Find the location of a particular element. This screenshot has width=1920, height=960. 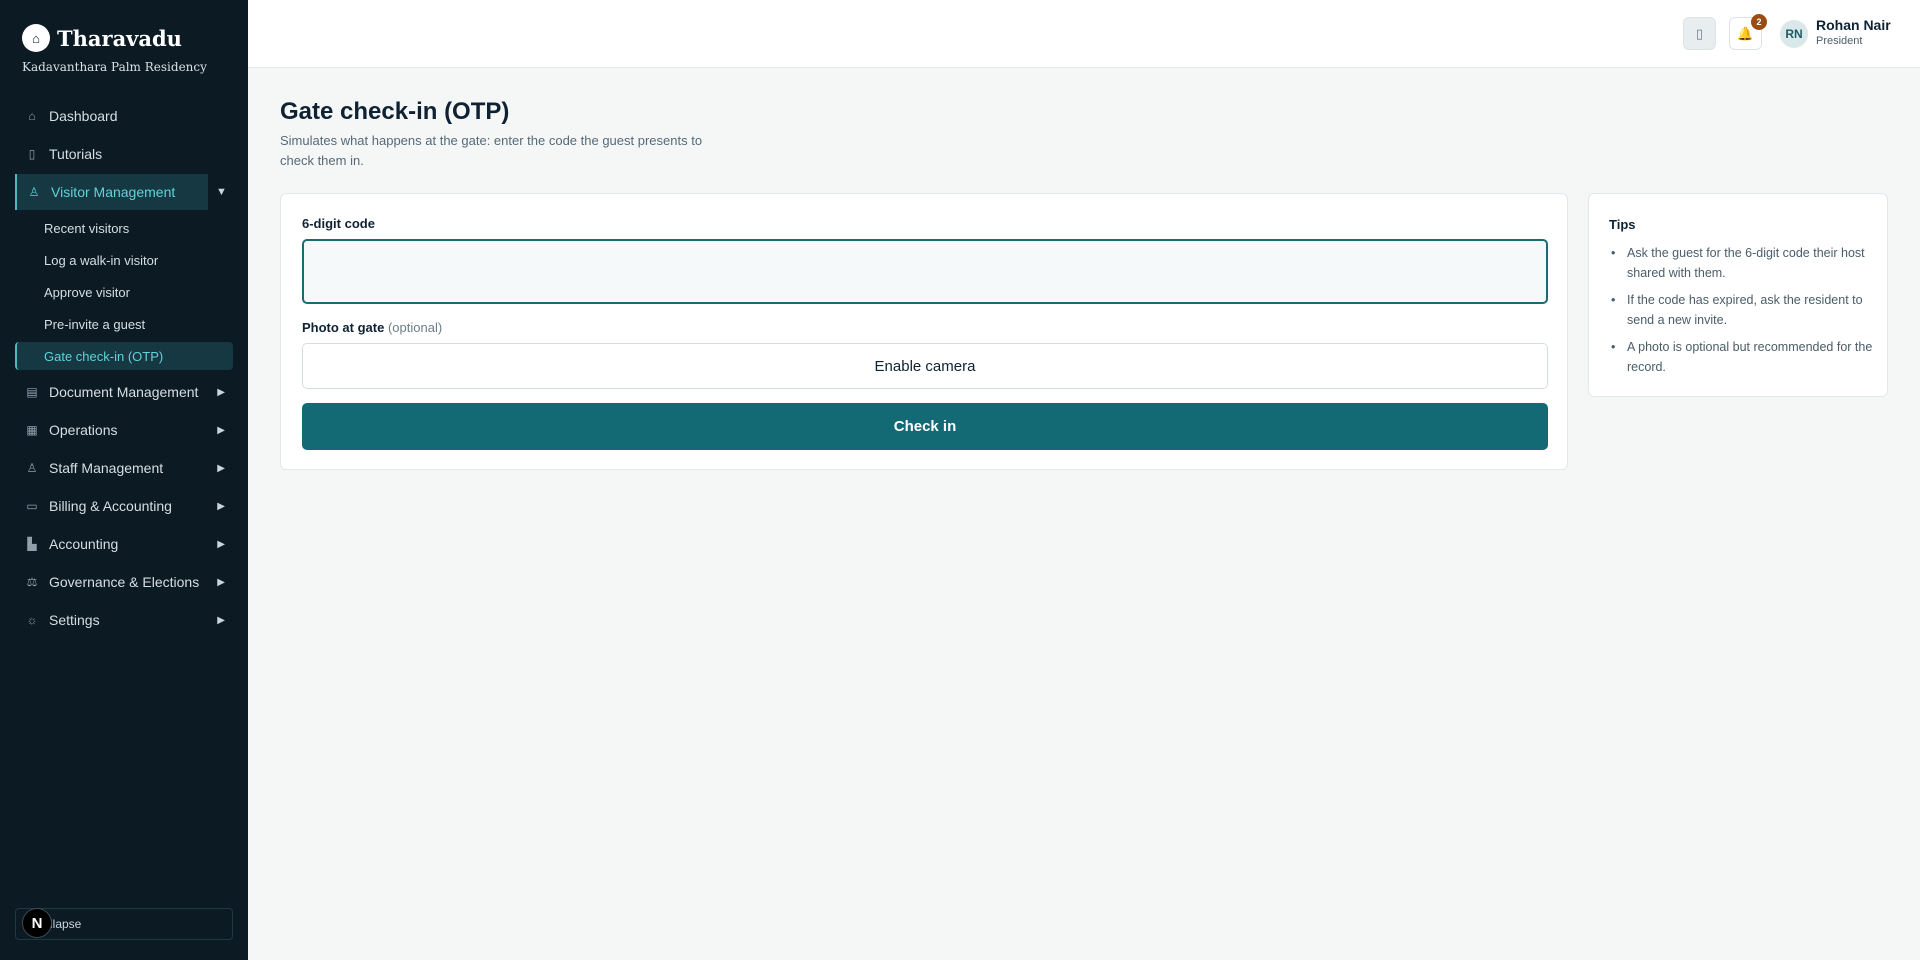

sidebar-subitem-log-walk-in: Log a walk-in visitor is located at coordinates (124, 260).